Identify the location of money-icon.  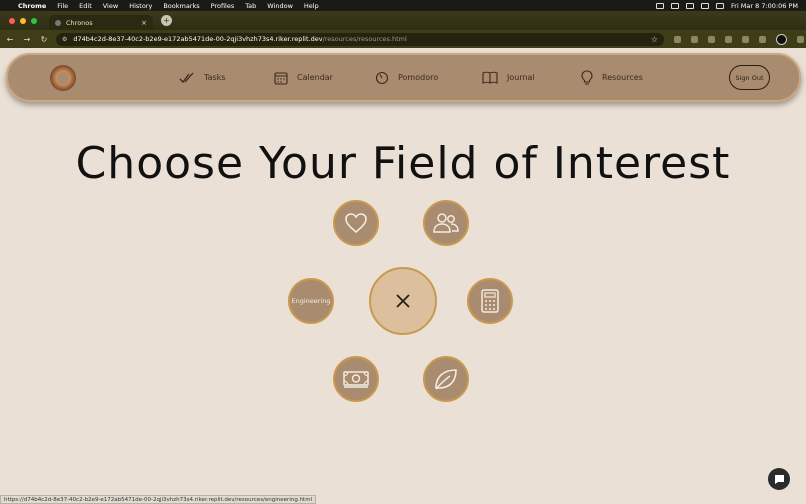
(356, 379).